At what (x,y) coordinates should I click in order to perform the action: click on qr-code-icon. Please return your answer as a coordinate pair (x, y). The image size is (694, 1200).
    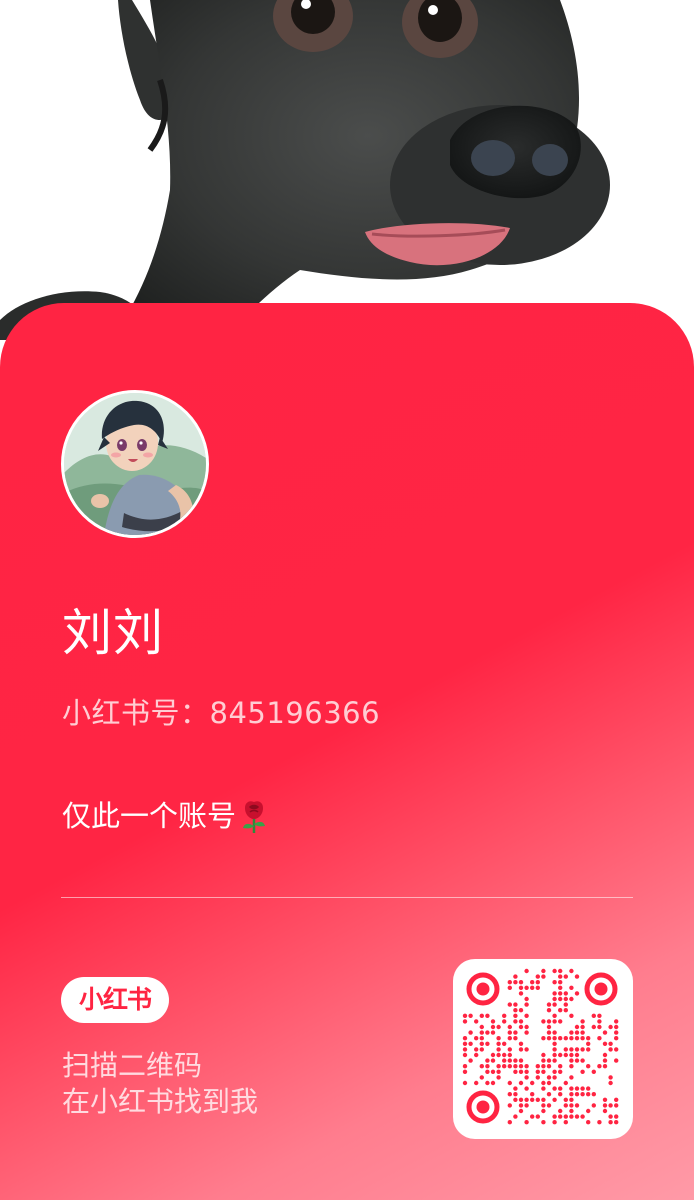
    Looking at the image, I should click on (540, 1046).